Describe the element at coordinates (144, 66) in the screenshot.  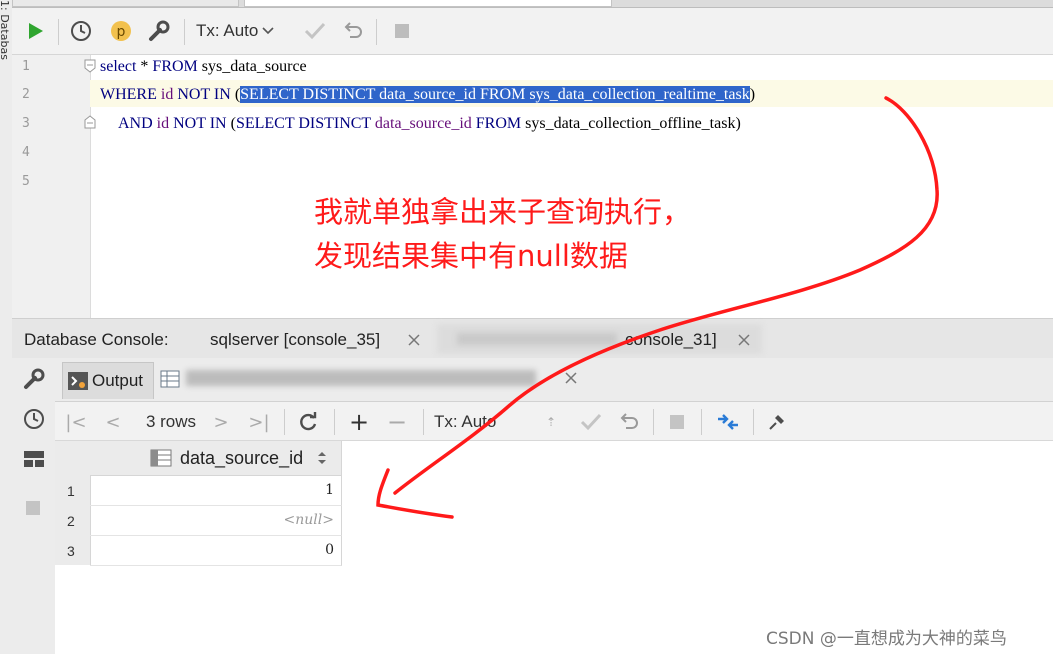
I see `operator: *` at that location.